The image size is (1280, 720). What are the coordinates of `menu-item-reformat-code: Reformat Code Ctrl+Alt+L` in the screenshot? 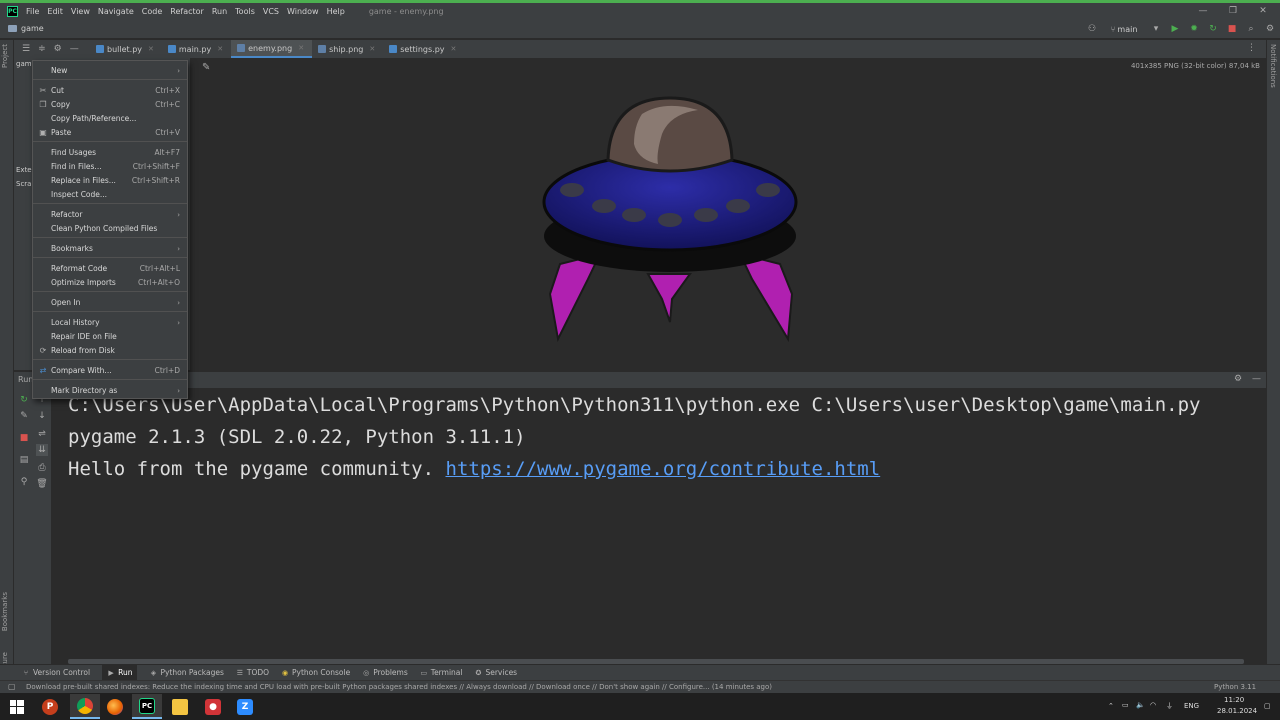 It's located at (110, 268).